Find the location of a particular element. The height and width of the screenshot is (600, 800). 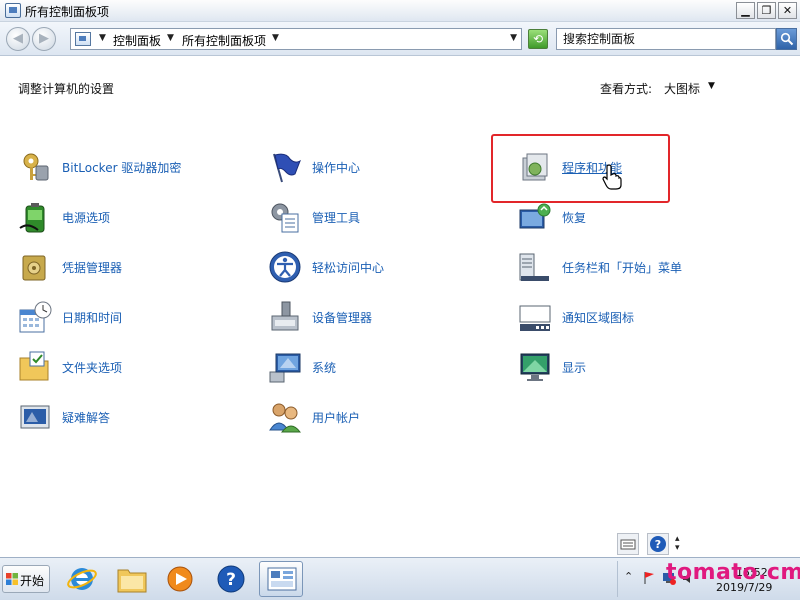

item-display: 显示 is located at coordinates (628, 368).